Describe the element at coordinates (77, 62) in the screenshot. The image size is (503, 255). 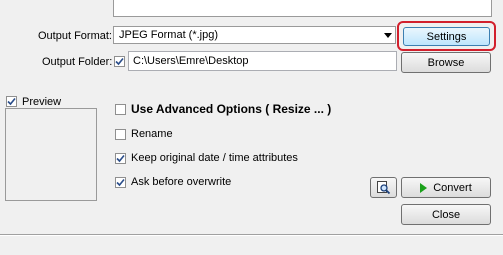
I see `output-folder-label: Output Folder:` at that location.